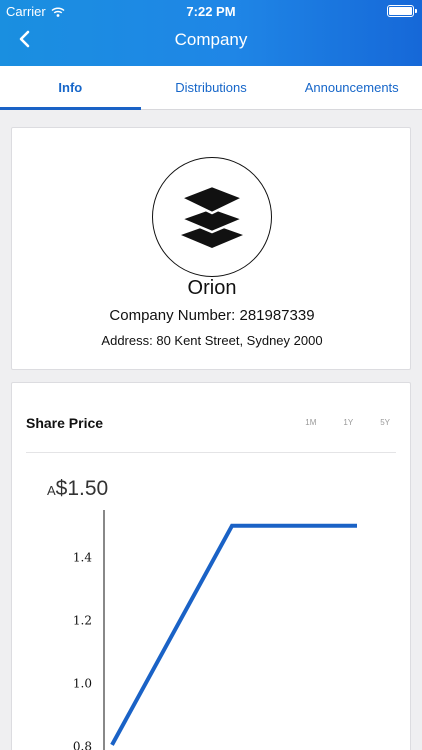  I want to click on range-1y-button: 1Y, so click(348, 422).